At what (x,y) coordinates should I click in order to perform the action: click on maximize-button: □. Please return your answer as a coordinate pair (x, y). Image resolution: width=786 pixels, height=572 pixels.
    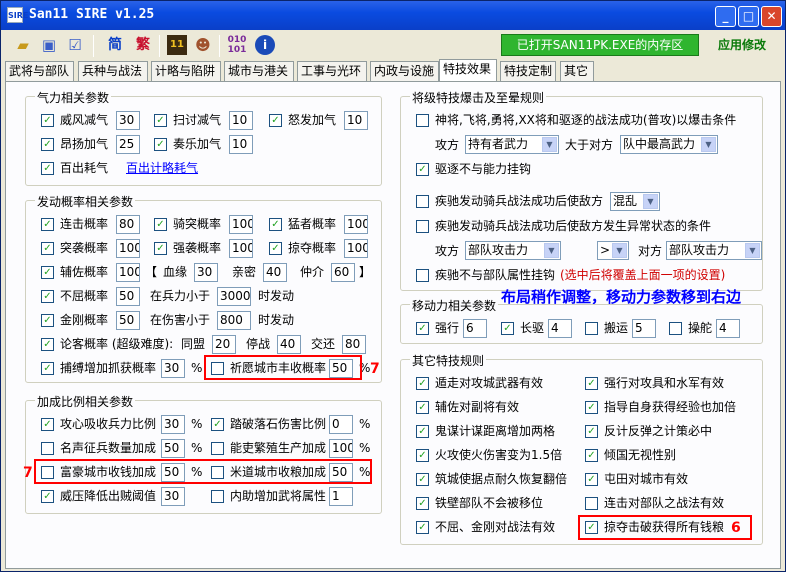
    Looking at the image, I should click on (748, 16).